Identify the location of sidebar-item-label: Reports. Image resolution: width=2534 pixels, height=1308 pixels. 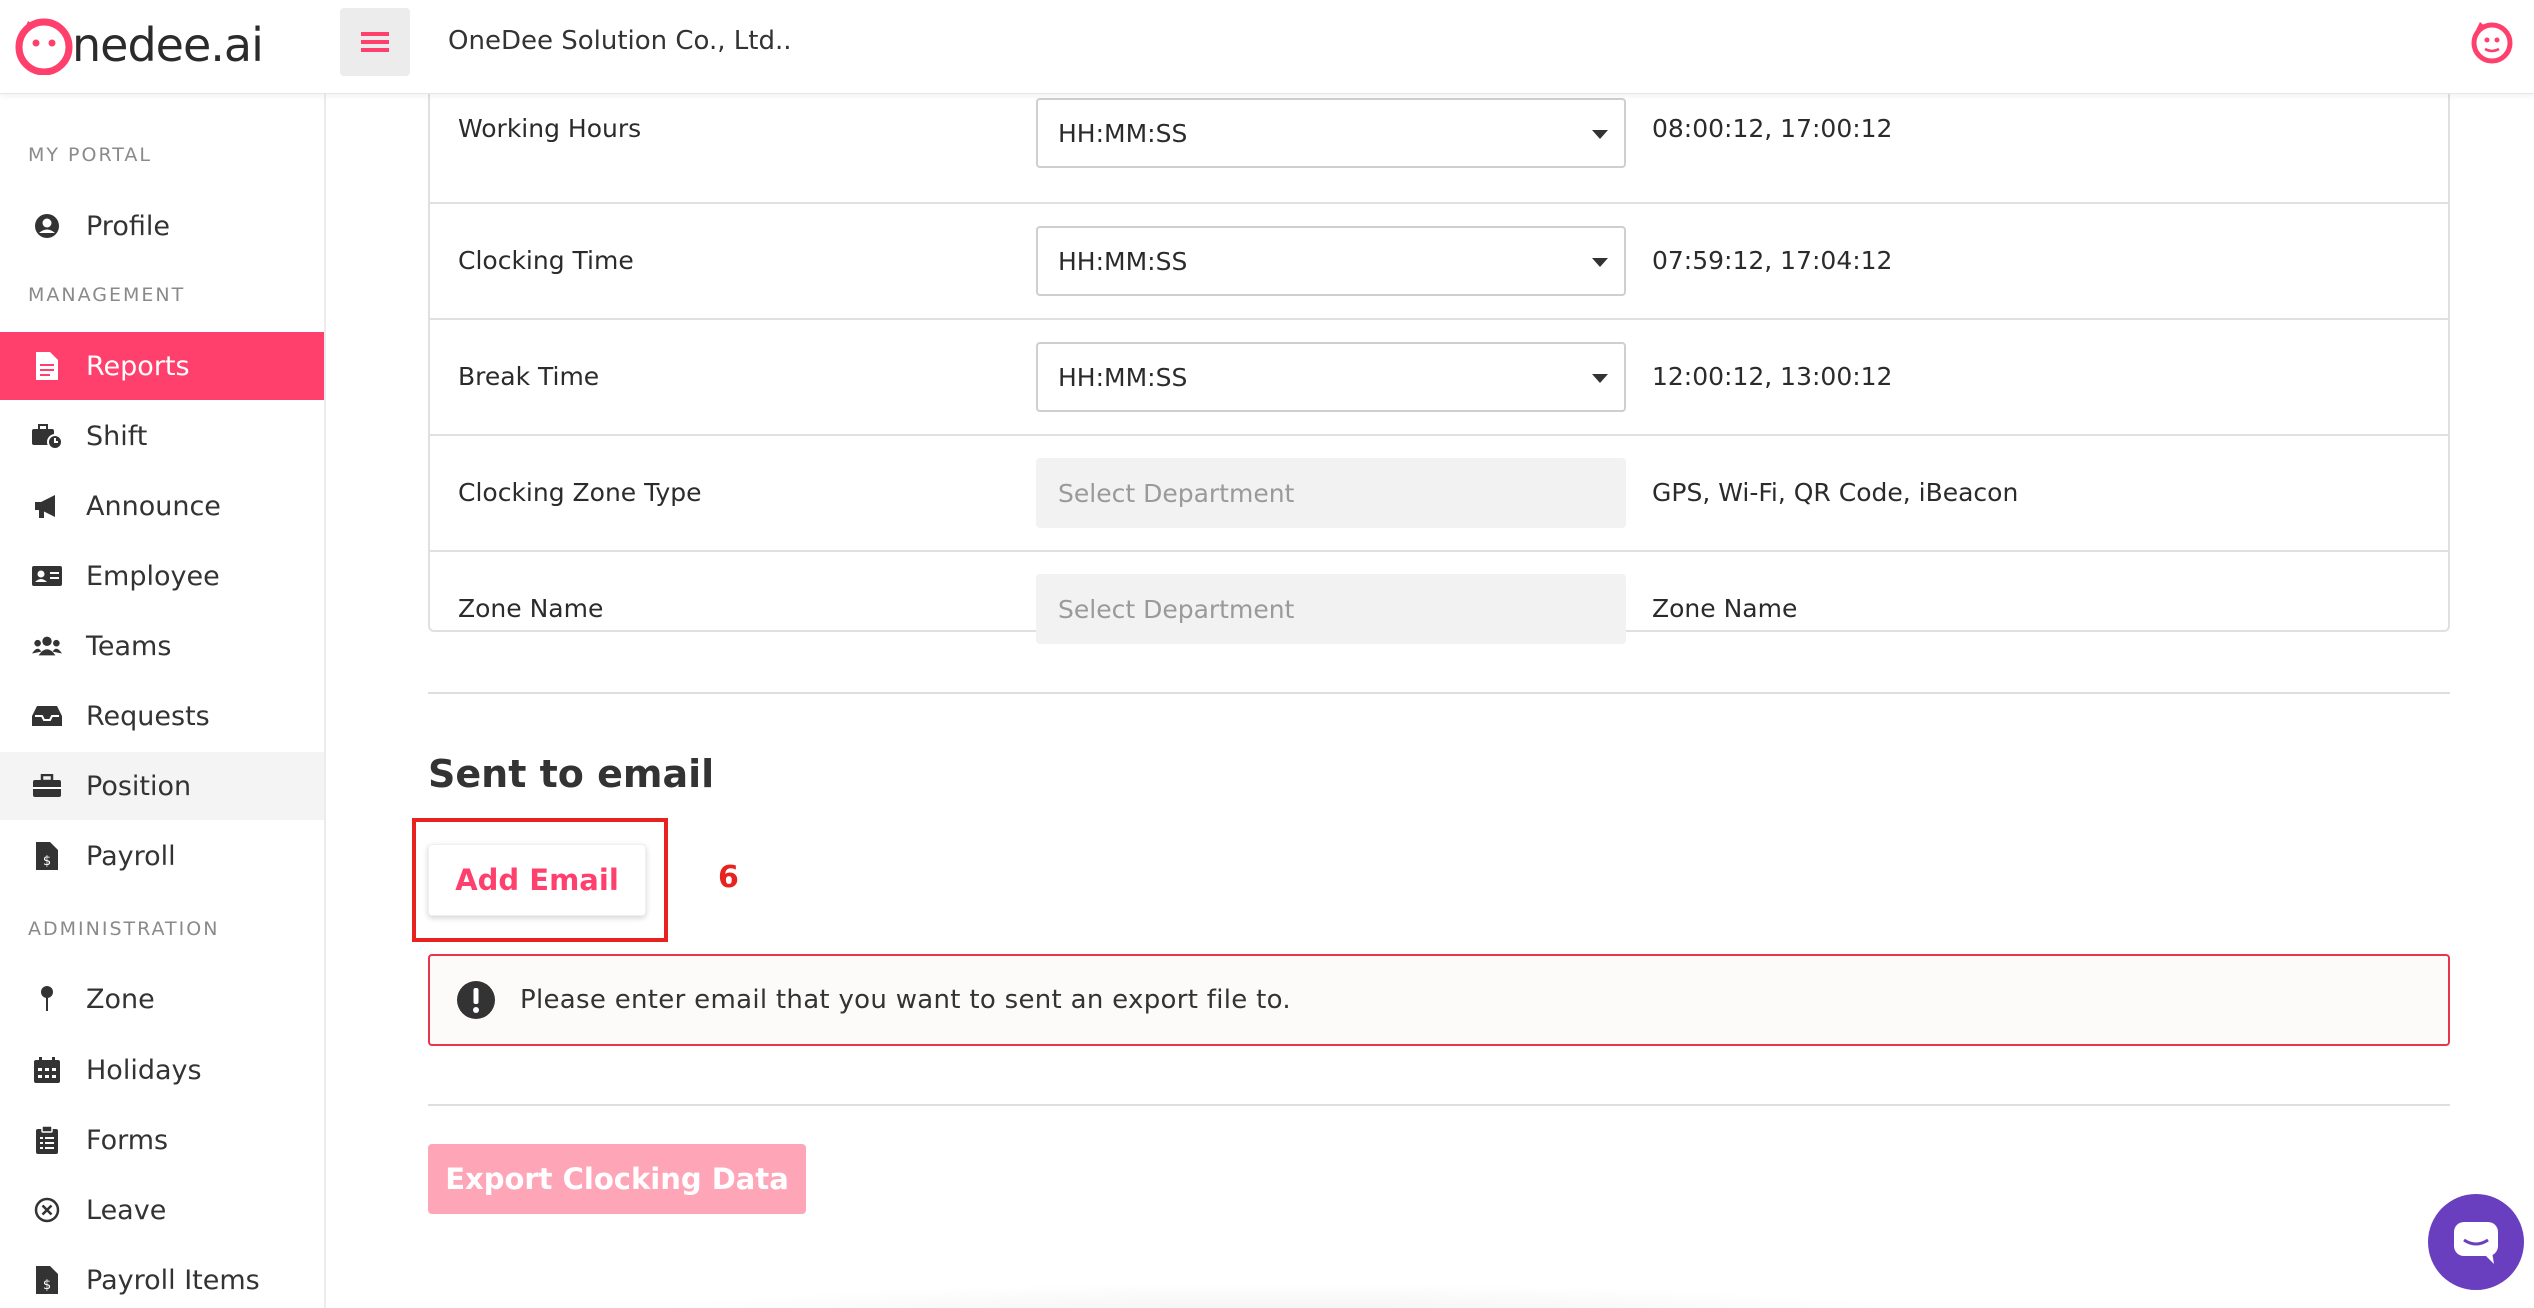
(138, 366).